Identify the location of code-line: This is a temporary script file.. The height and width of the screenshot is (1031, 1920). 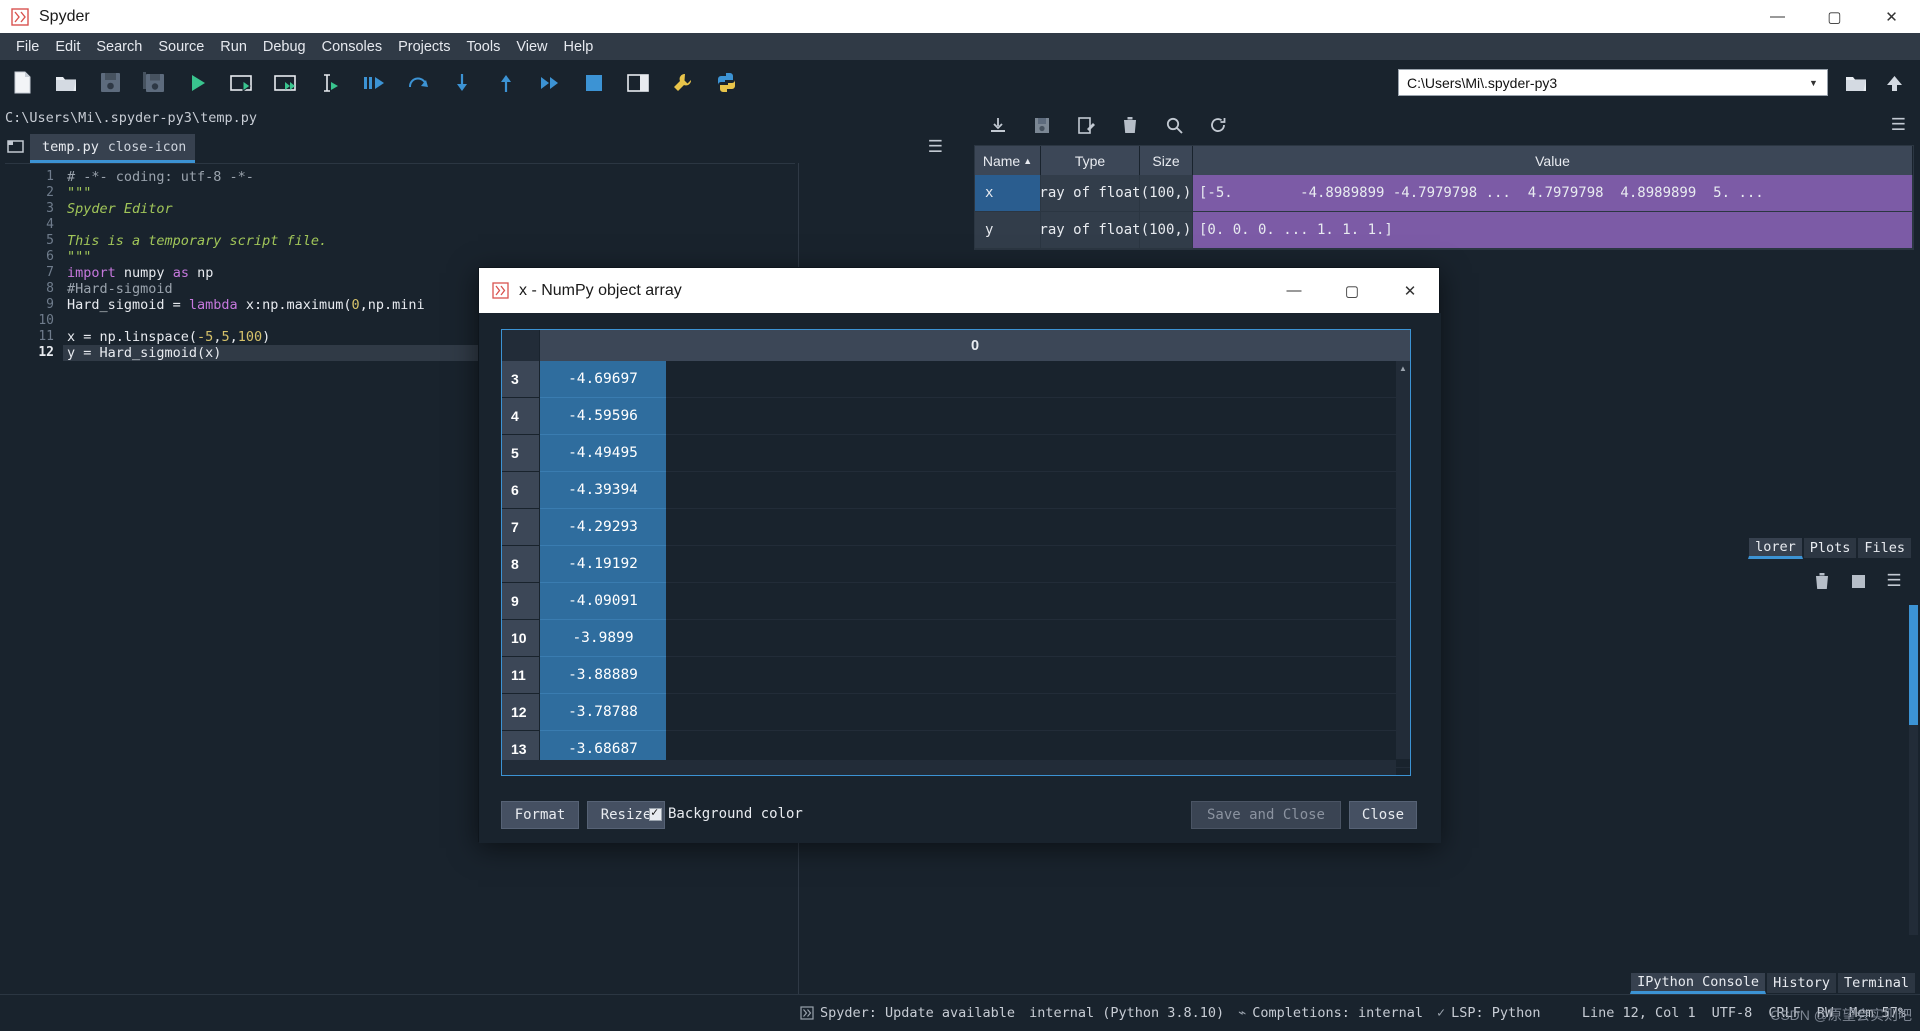
(429, 241).